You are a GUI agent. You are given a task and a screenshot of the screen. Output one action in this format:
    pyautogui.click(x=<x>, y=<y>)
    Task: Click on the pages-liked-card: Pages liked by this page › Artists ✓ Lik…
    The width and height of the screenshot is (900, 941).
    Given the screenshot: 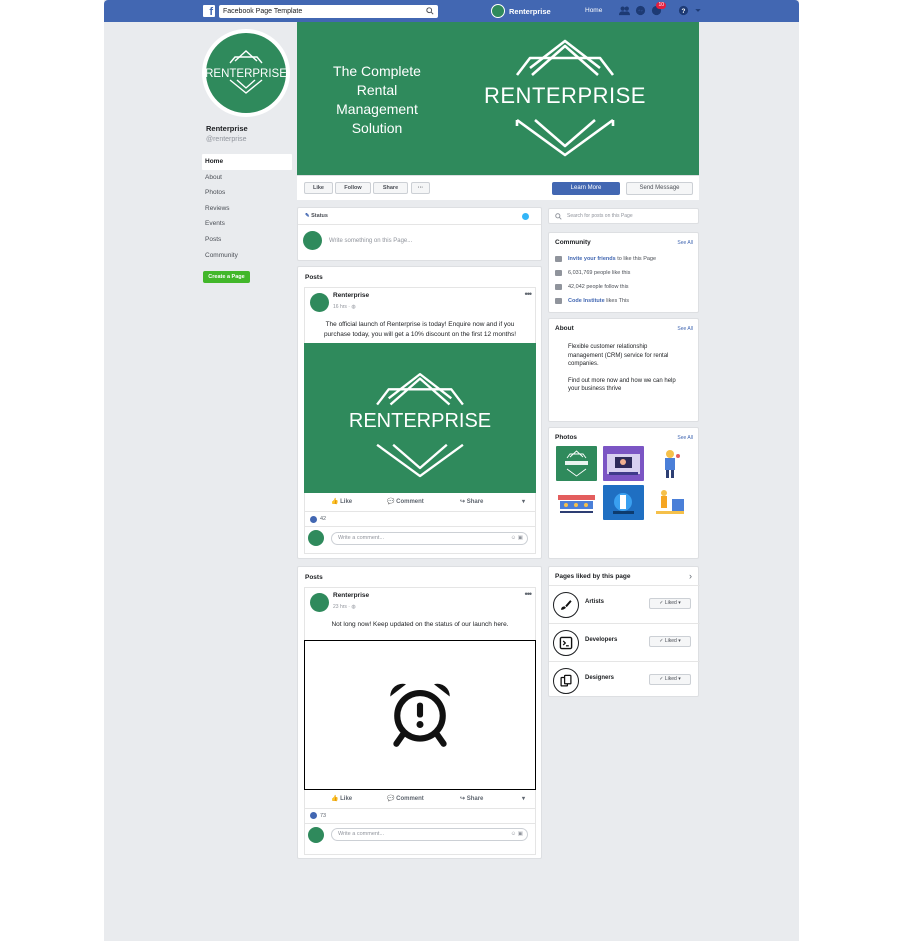 What is the action you would take?
    pyautogui.click(x=624, y=631)
    